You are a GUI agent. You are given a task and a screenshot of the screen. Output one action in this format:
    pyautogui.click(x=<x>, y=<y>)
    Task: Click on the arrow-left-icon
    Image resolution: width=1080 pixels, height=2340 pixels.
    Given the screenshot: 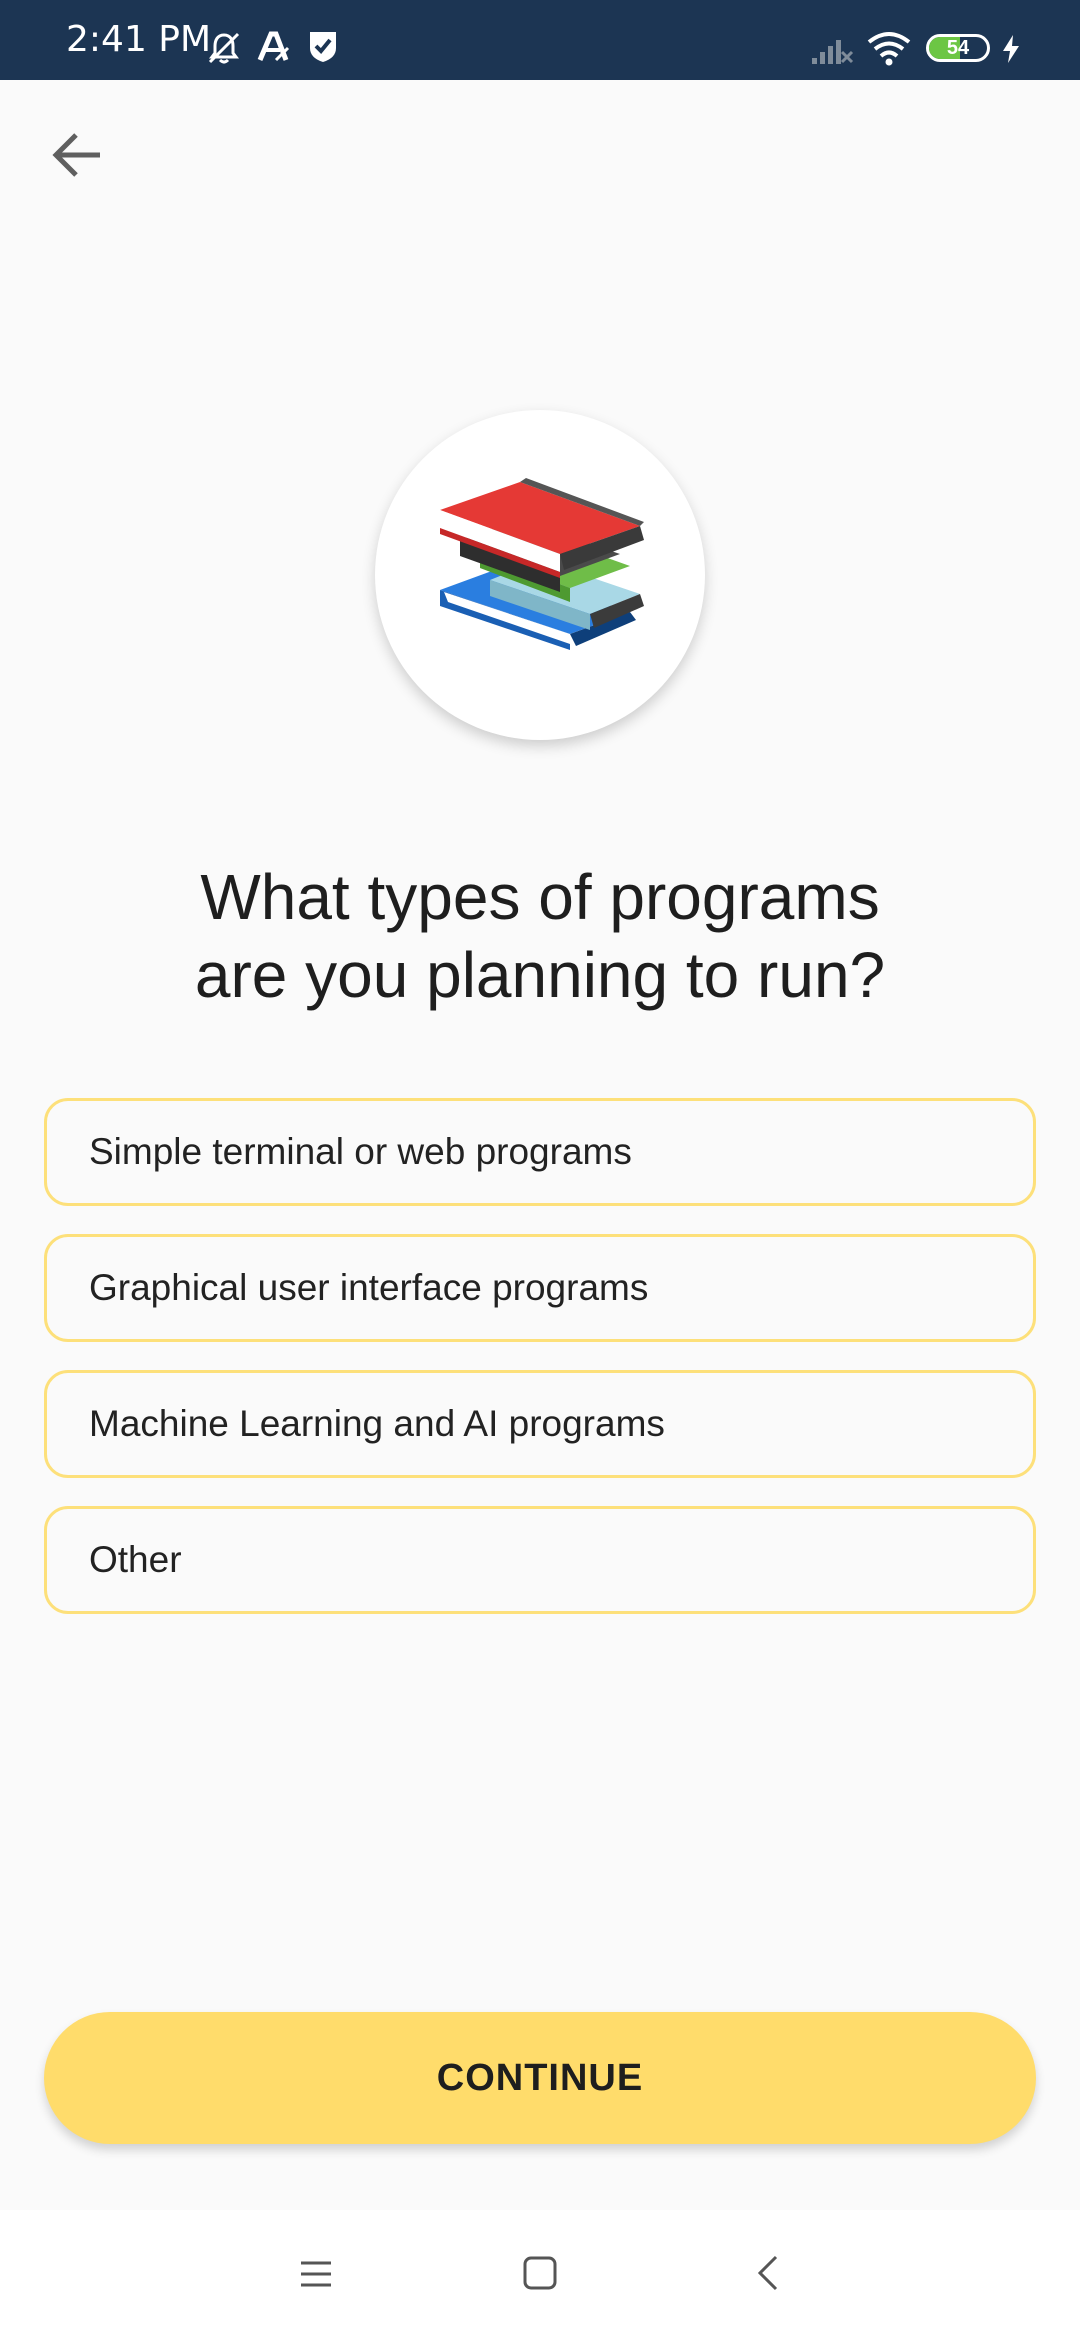 What is the action you would take?
    pyautogui.click(x=76, y=155)
    